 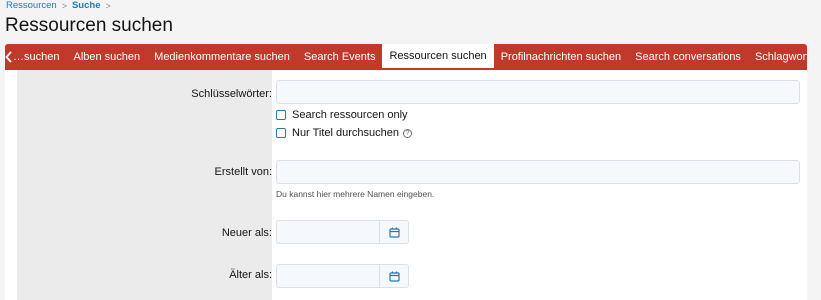 What do you see at coordinates (340, 57) in the screenshot?
I see `tab-search-events: Search Events` at bounding box center [340, 57].